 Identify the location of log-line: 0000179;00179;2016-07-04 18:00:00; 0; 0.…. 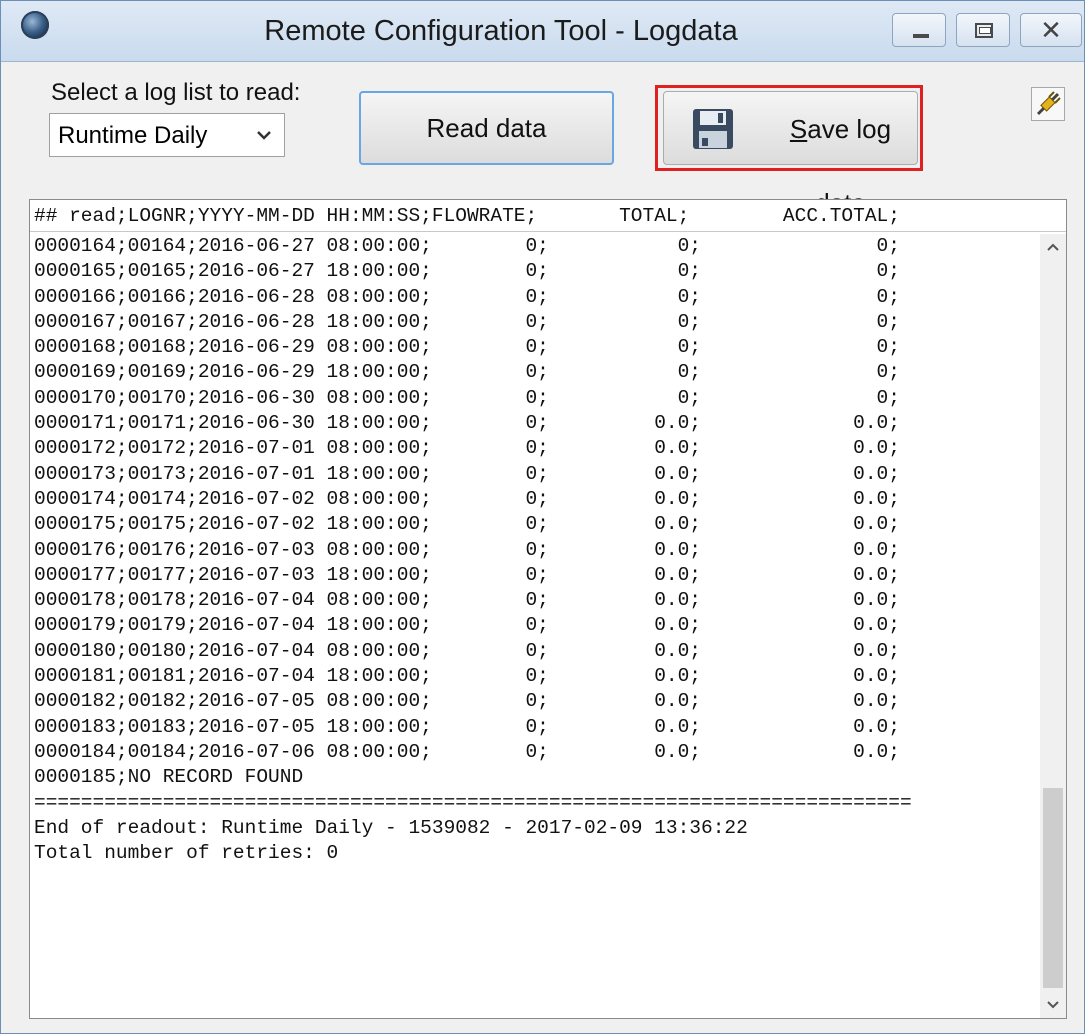
(467, 625).